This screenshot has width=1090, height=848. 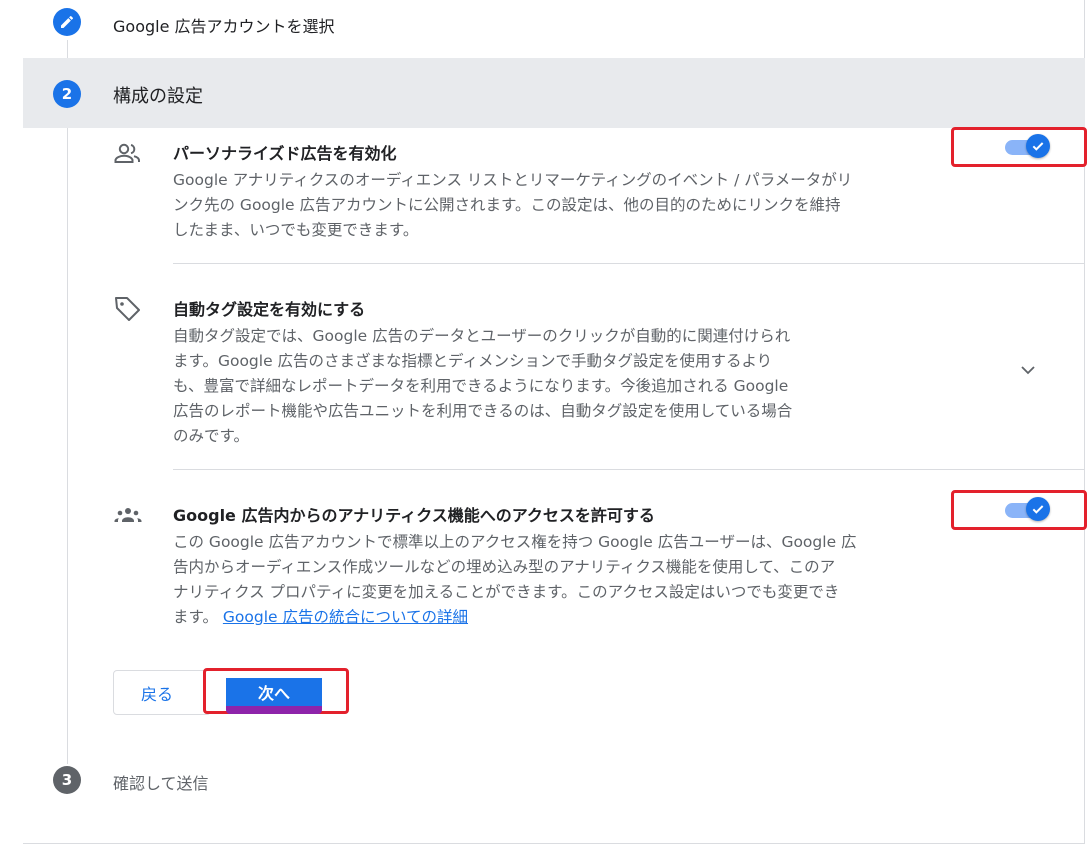 What do you see at coordinates (162, 692) in the screenshot?
I see `back-button: 戻る` at bounding box center [162, 692].